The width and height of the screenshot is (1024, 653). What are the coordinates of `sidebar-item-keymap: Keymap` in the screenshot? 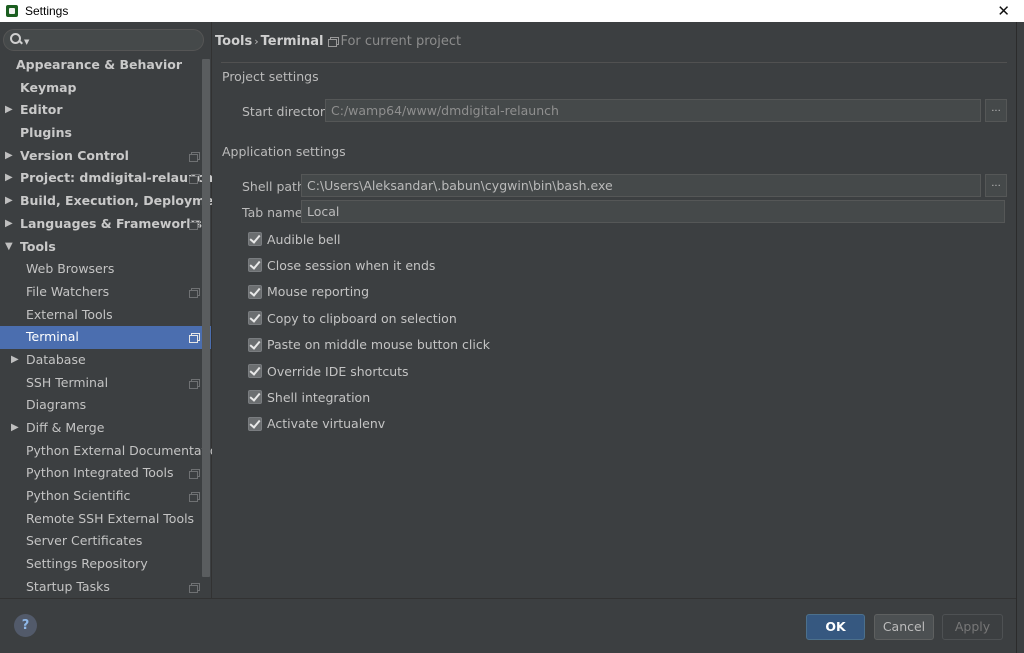 It's located at (100, 88).